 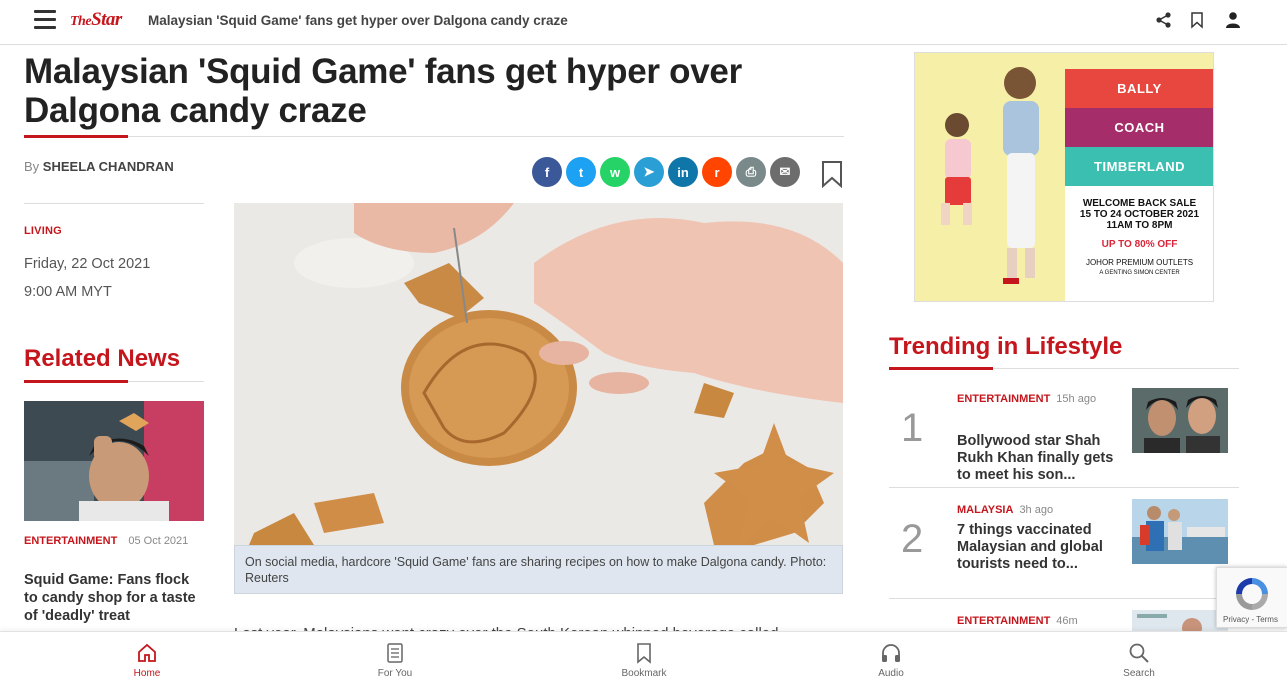 I want to click on share-buttons: f t w ➤ in r ⎙ ✉, so click(x=666, y=172).